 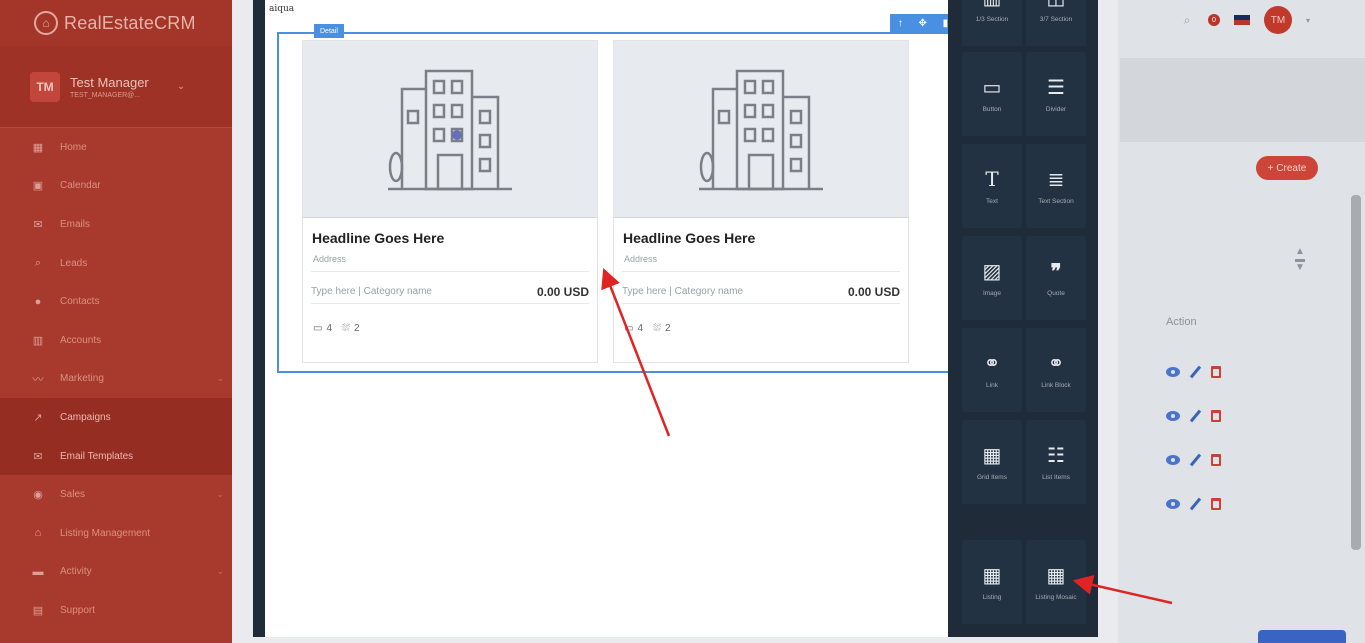 I want to click on footer-button, so click(x=1302, y=636).